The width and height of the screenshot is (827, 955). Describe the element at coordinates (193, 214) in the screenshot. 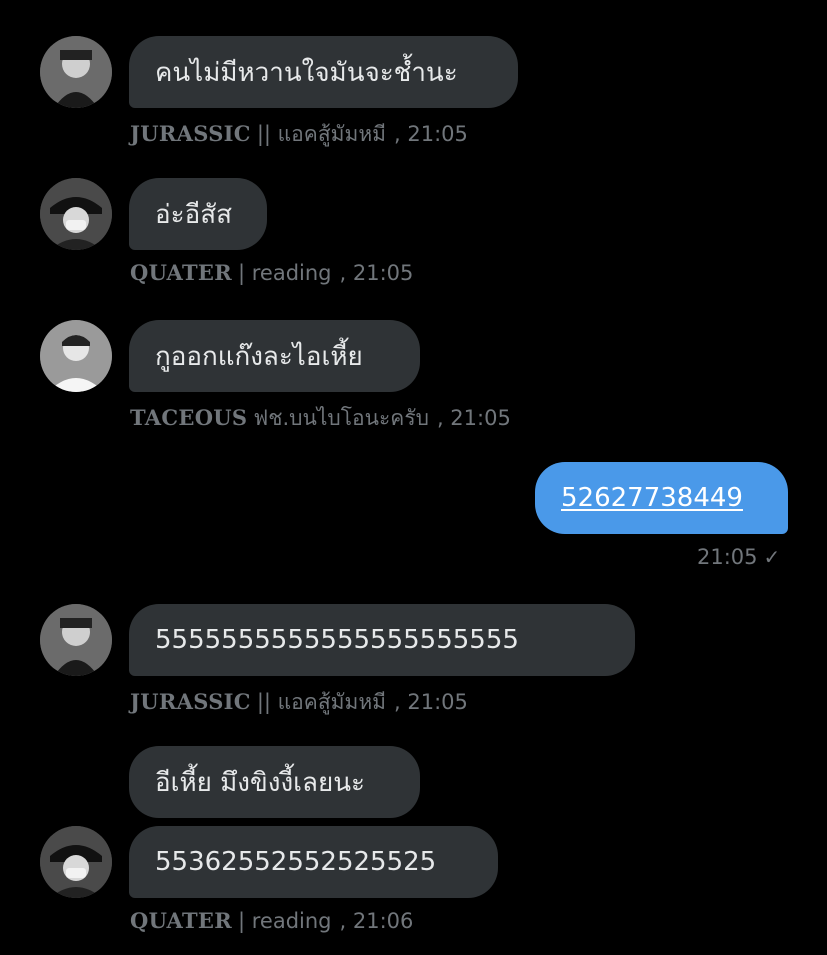

I see `message-text: อ่ะอีสัส` at that location.